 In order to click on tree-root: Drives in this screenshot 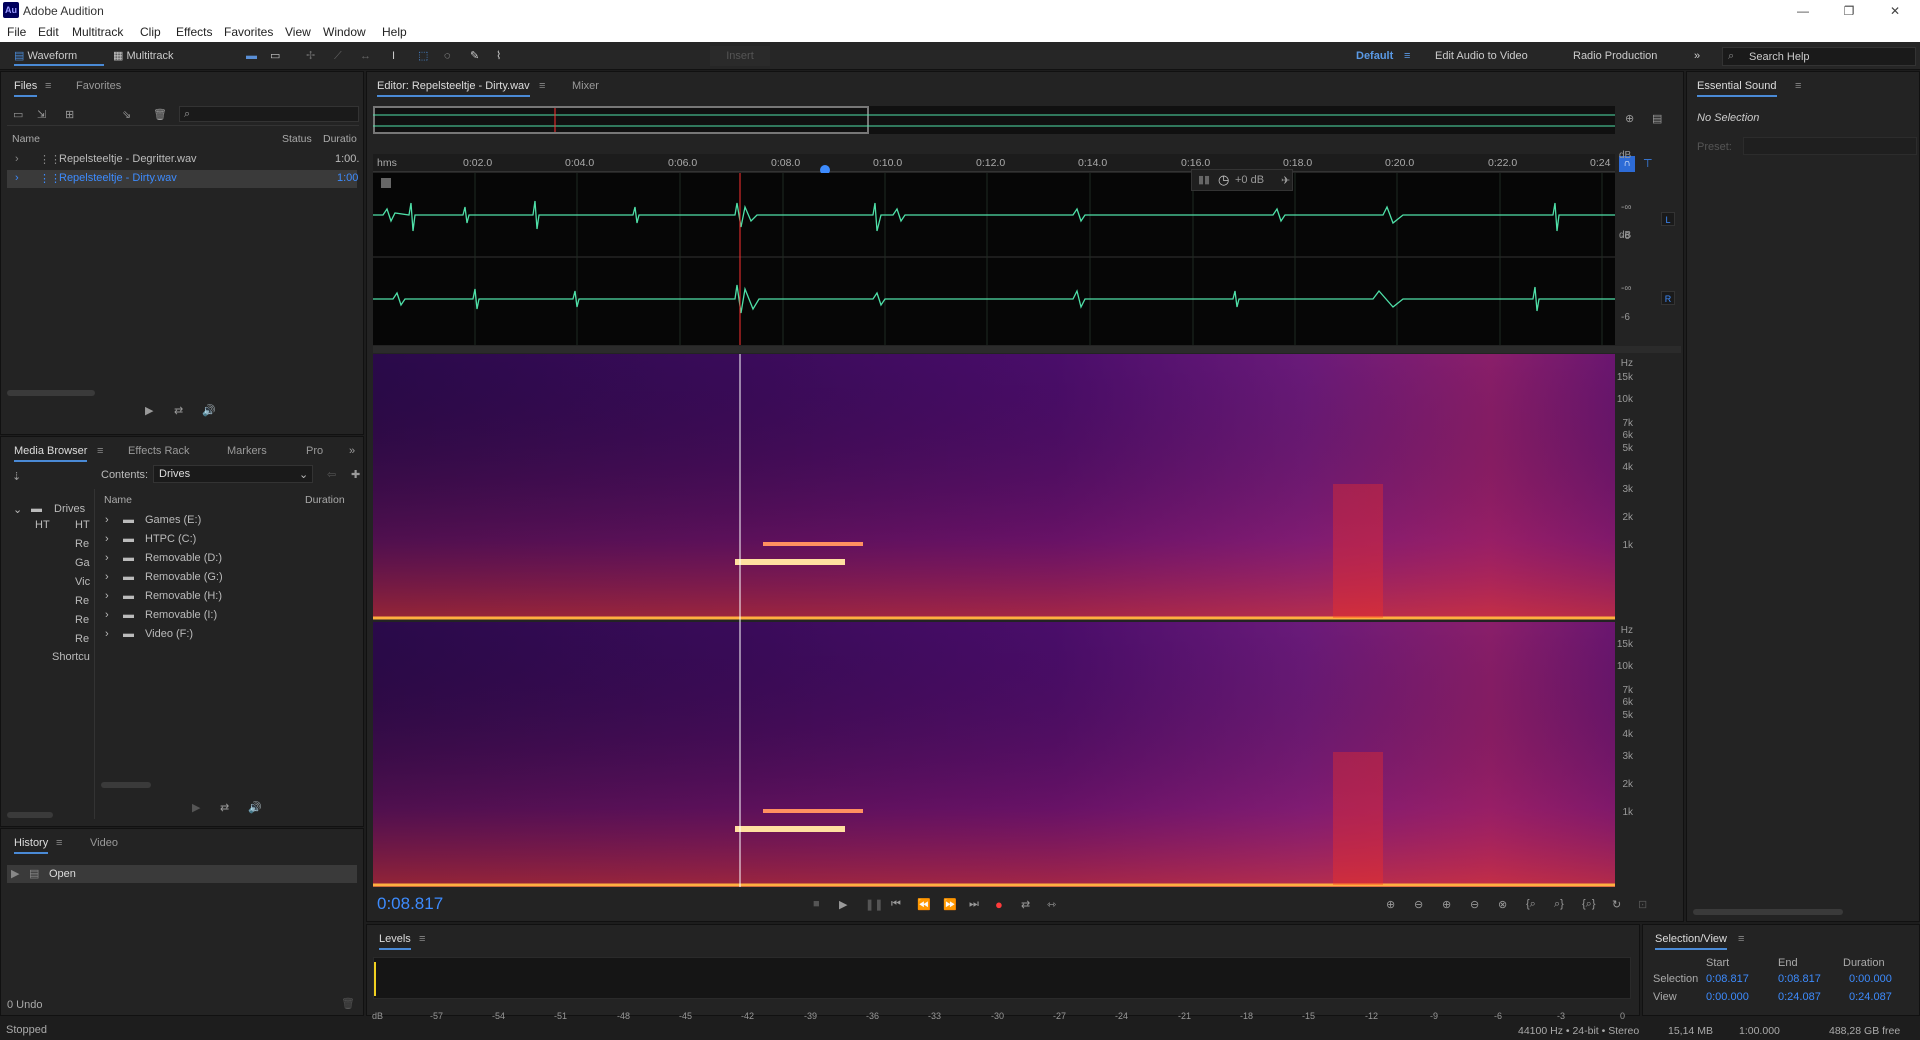, I will do `click(69, 509)`.